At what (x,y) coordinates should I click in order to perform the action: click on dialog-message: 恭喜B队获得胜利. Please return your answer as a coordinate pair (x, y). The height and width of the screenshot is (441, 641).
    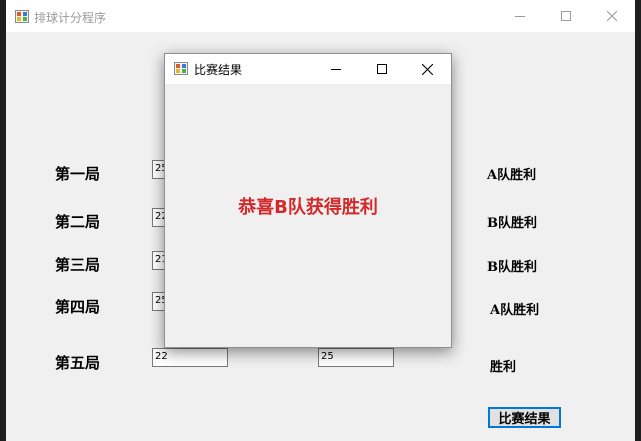
    Looking at the image, I should click on (308, 207).